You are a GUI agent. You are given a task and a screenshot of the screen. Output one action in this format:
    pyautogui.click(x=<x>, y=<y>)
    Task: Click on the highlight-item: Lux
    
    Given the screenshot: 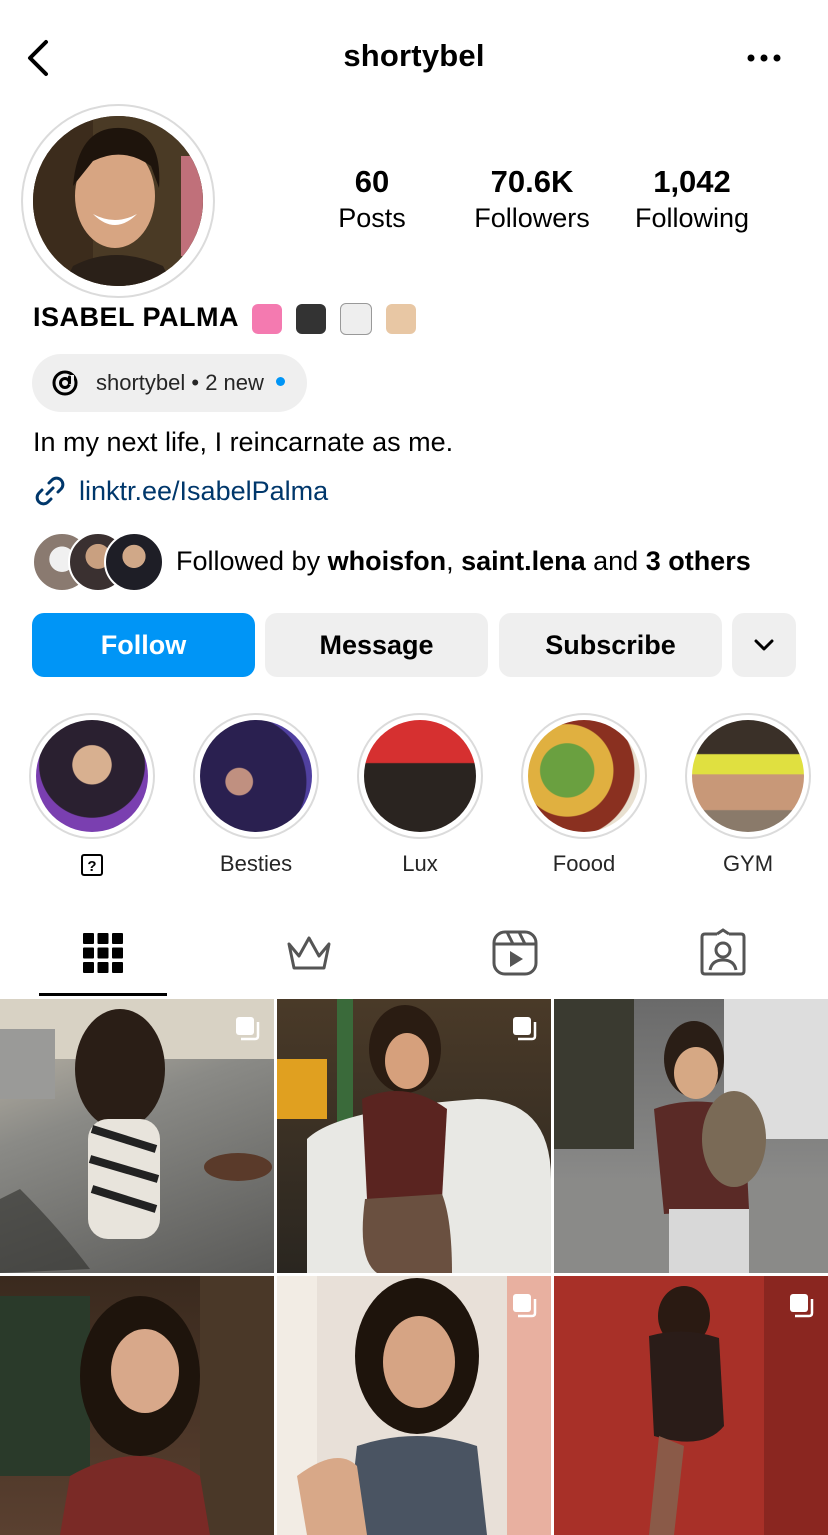 What is the action you would take?
    pyautogui.click(x=420, y=797)
    